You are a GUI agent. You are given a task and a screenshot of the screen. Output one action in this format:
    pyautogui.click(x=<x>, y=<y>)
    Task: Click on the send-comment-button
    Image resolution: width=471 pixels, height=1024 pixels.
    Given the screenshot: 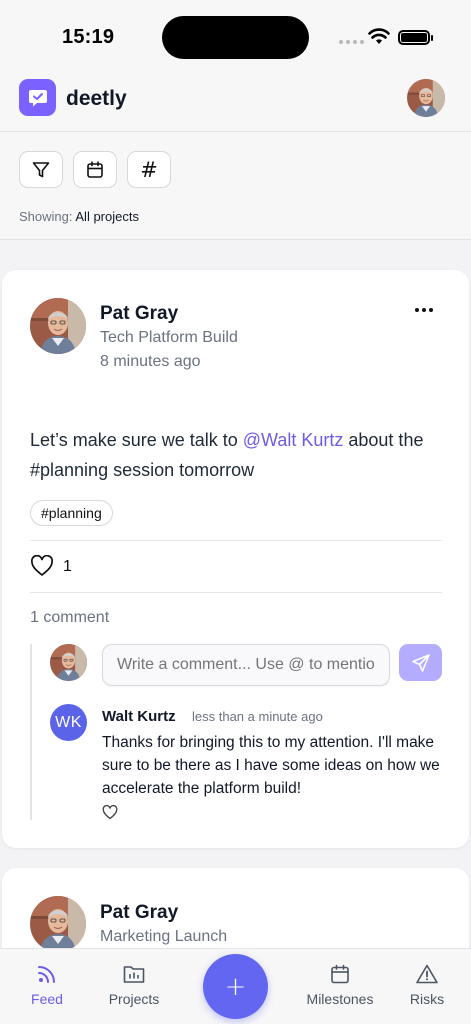 What is the action you would take?
    pyautogui.click(x=420, y=662)
    